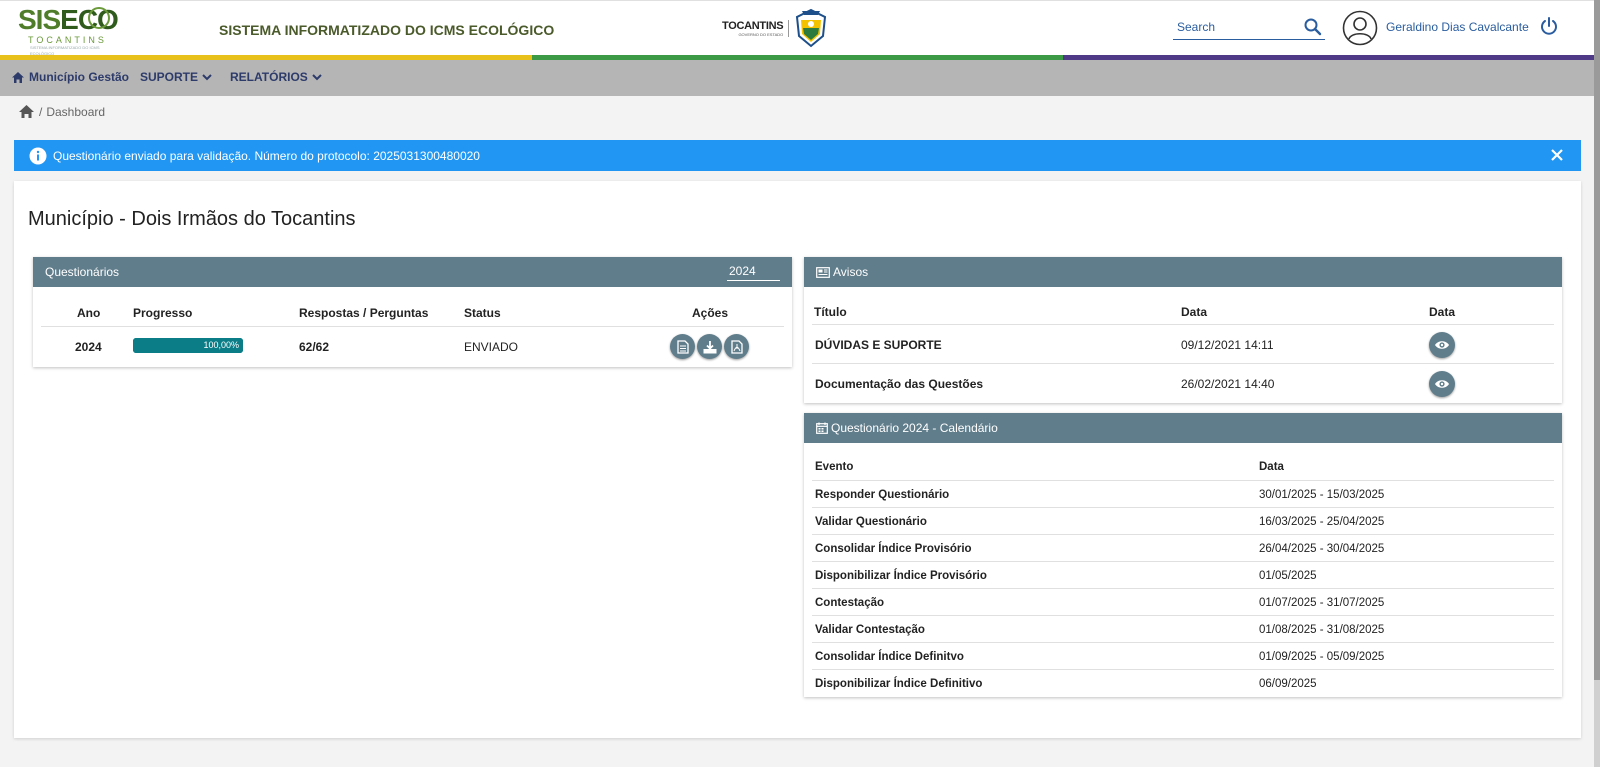 The width and height of the screenshot is (1600, 767). What do you see at coordinates (871, 522) in the screenshot?
I see `evento-label: Validar Questionário` at bounding box center [871, 522].